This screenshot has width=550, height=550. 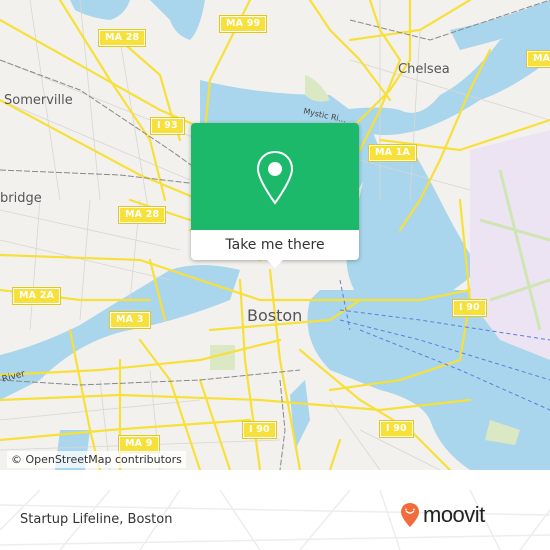 What do you see at coordinates (317, 88) in the screenshot?
I see `park-mystic` at bounding box center [317, 88].